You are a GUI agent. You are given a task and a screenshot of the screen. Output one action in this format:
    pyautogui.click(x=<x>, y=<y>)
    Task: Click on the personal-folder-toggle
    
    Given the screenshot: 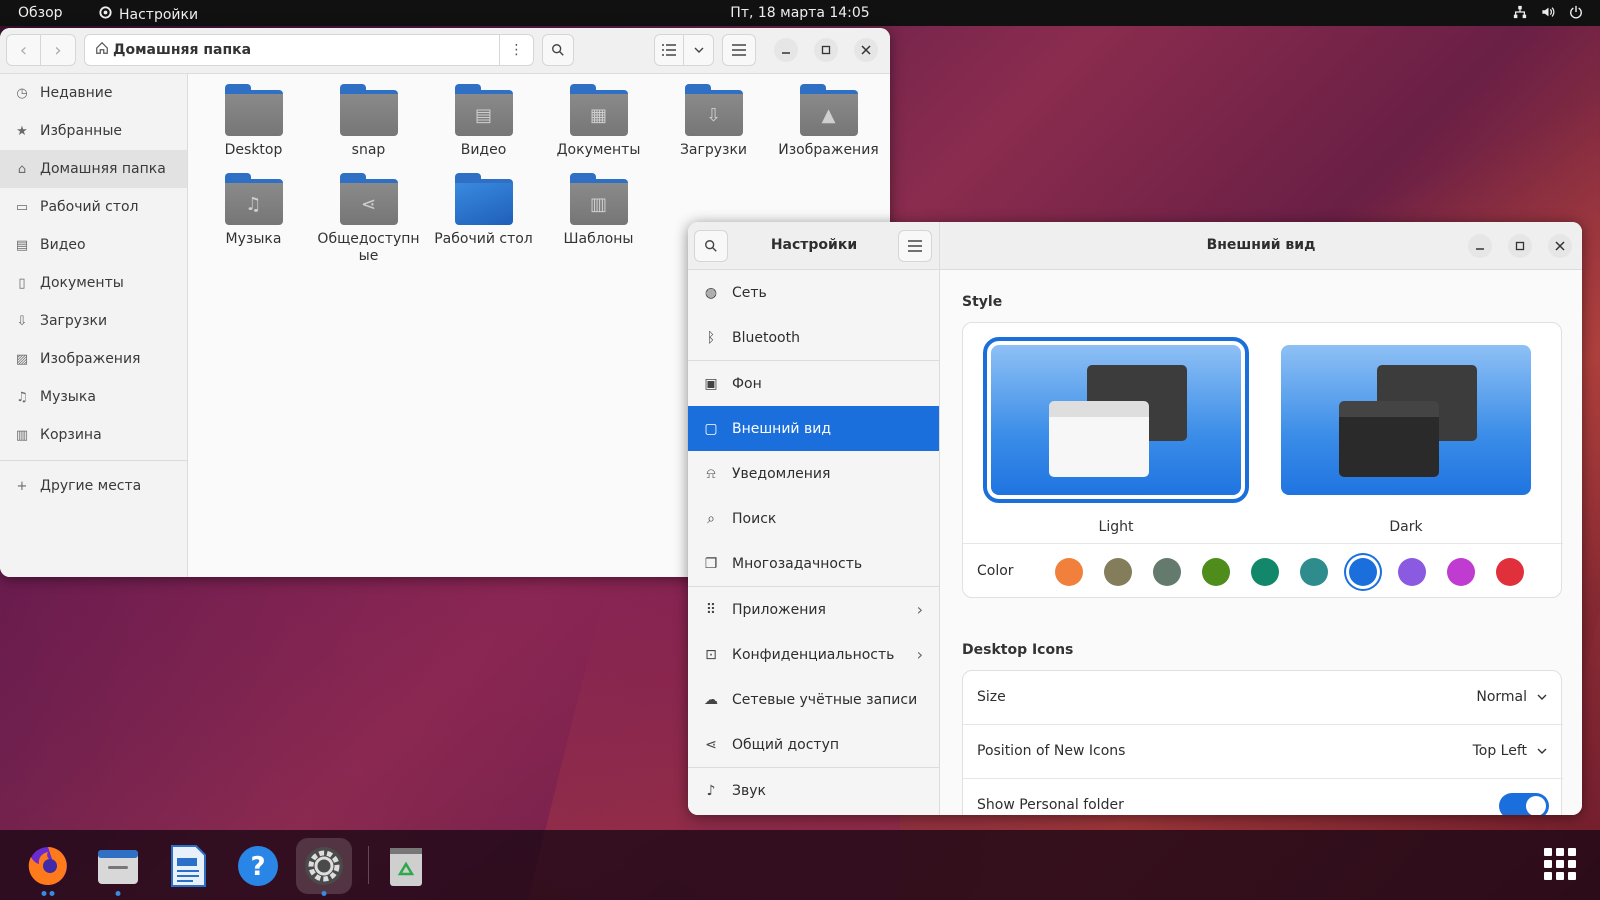 What is the action you would take?
    pyautogui.click(x=1524, y=804)
    